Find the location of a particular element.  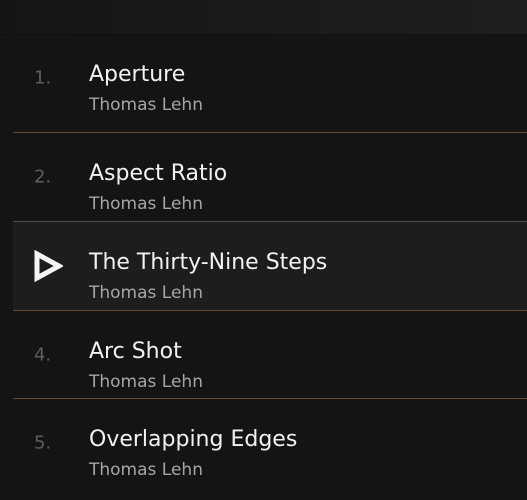

play-icon is located at coordinates (48, 266).